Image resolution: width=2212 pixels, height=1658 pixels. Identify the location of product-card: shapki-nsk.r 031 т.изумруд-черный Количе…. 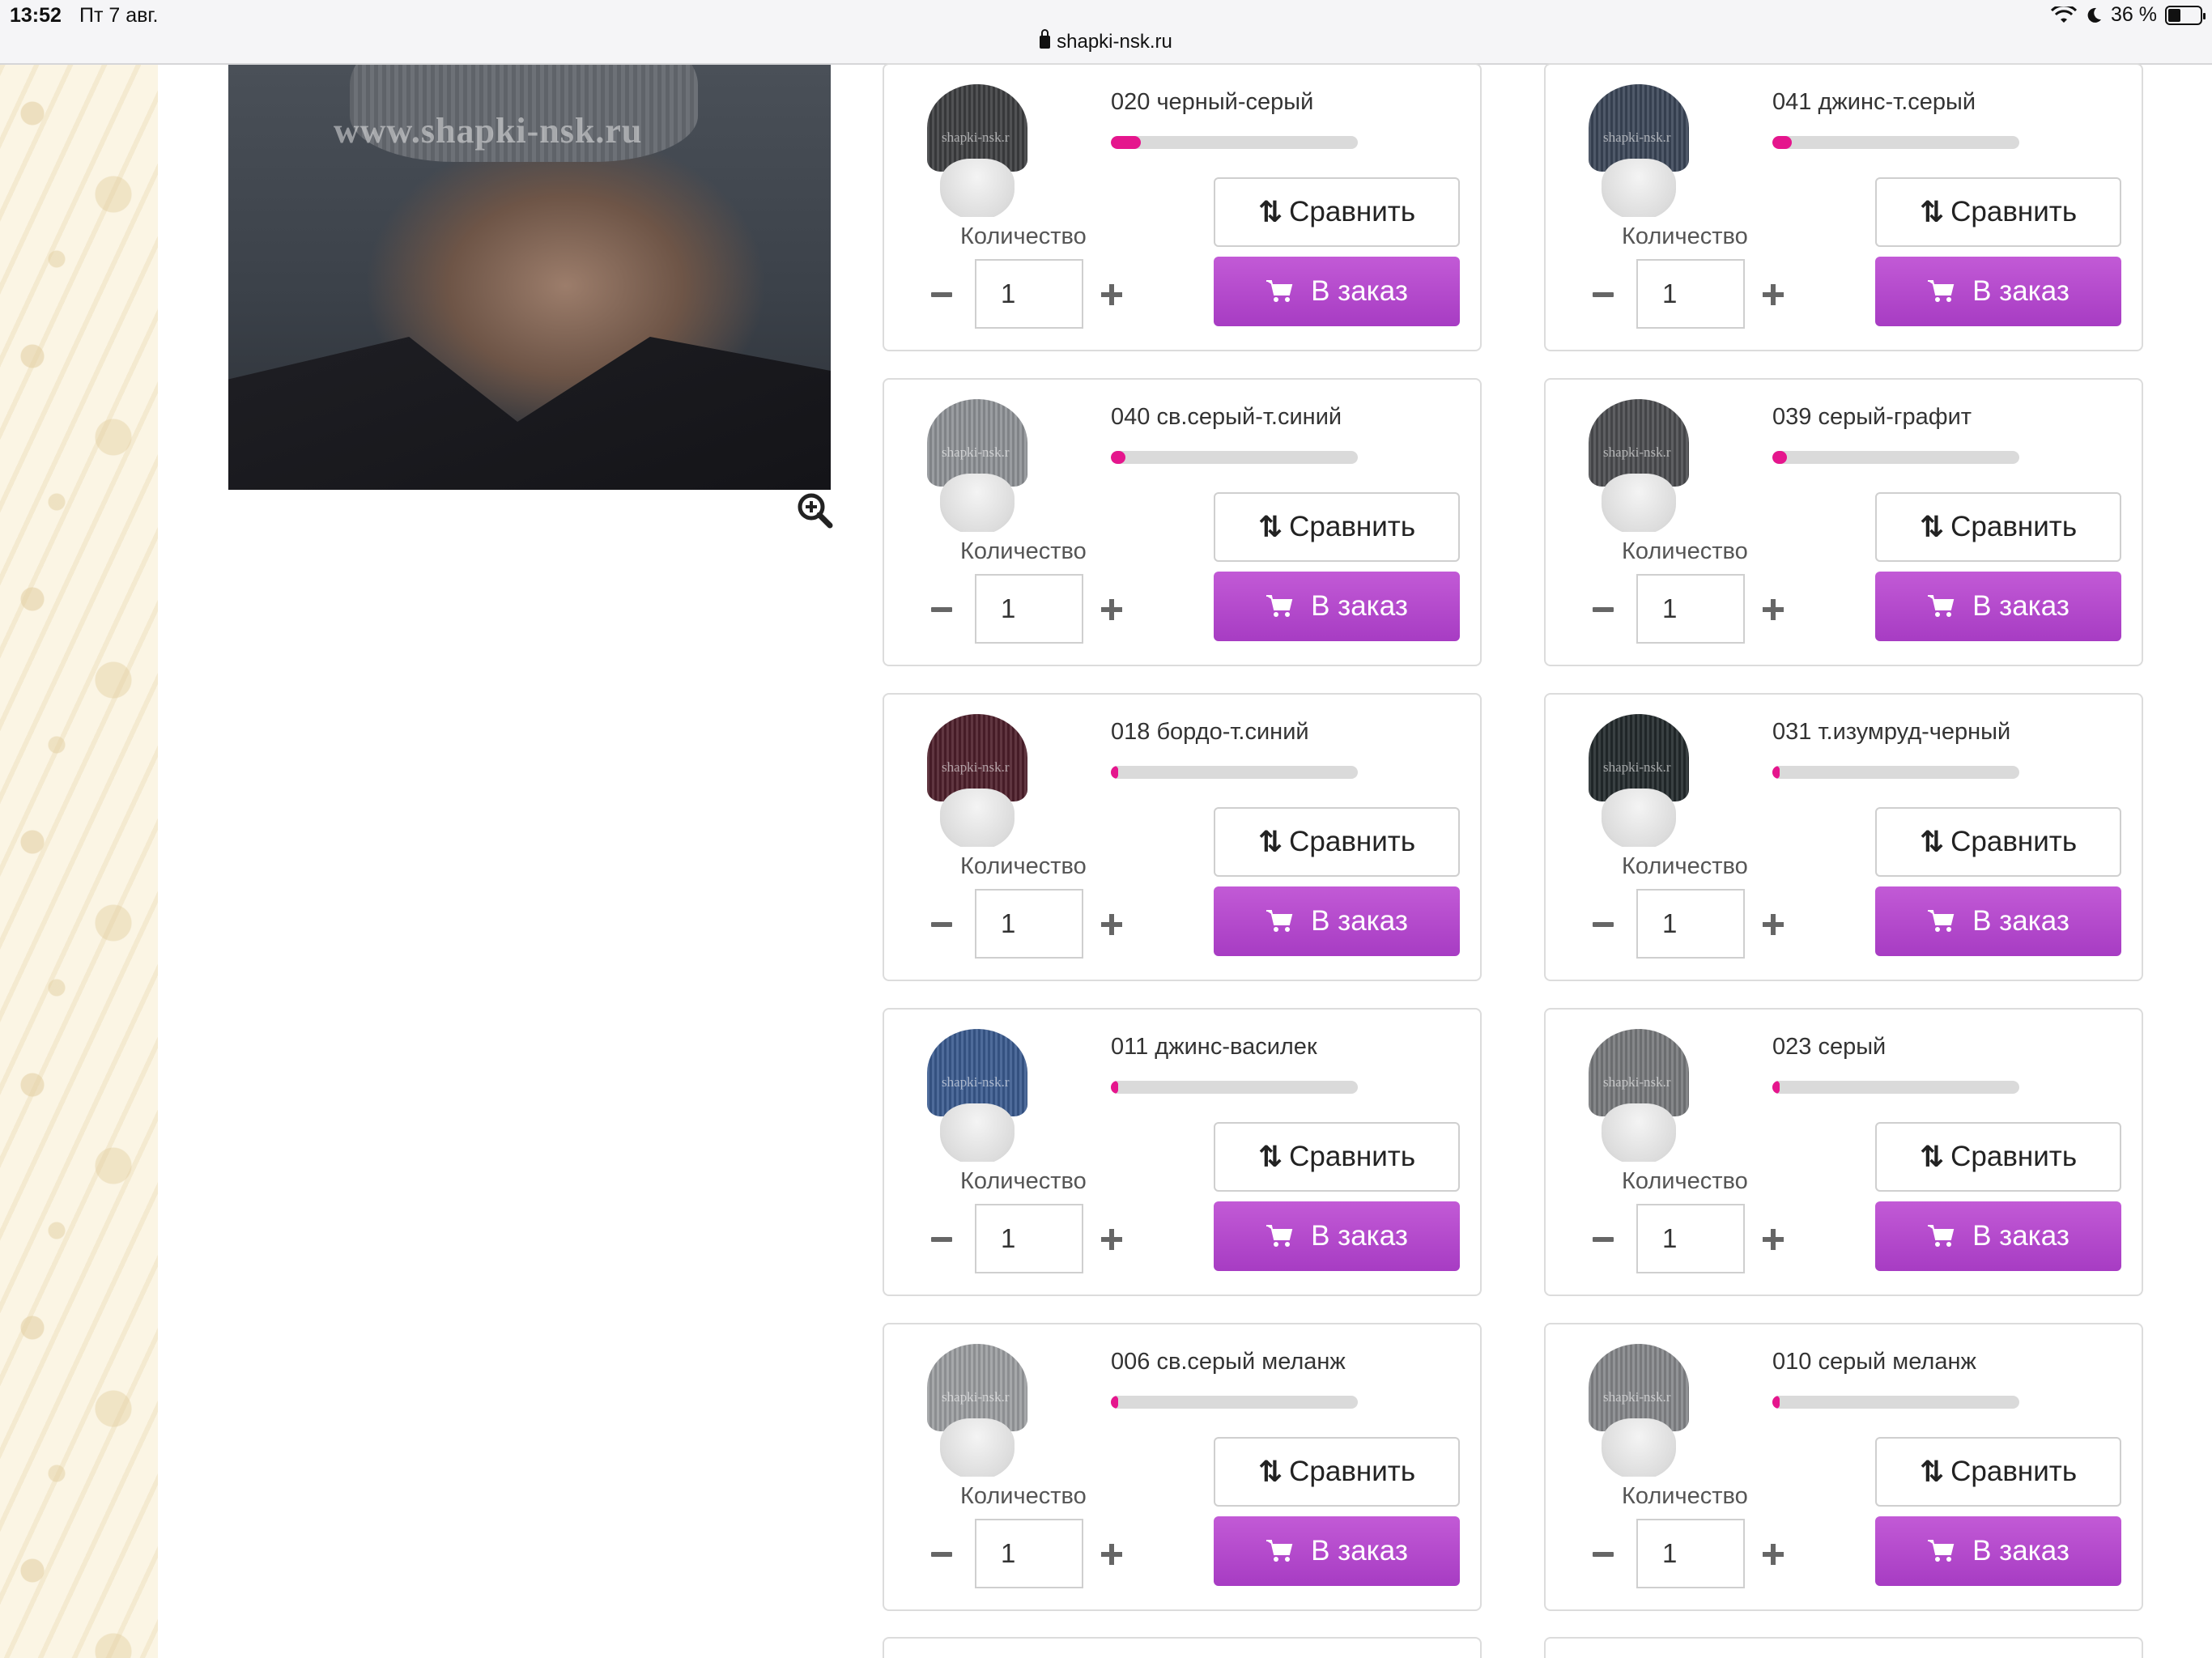
(1844, 837).